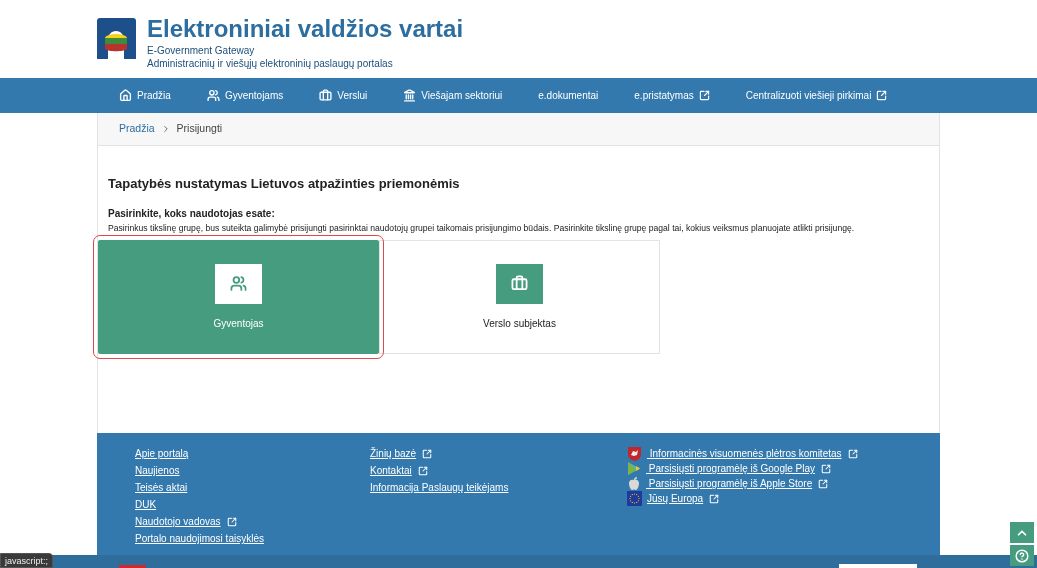  Describe the element at coordinates (199, 129) in the screenshot. I see `breadcrumb-item: Prisijungti` at that location.